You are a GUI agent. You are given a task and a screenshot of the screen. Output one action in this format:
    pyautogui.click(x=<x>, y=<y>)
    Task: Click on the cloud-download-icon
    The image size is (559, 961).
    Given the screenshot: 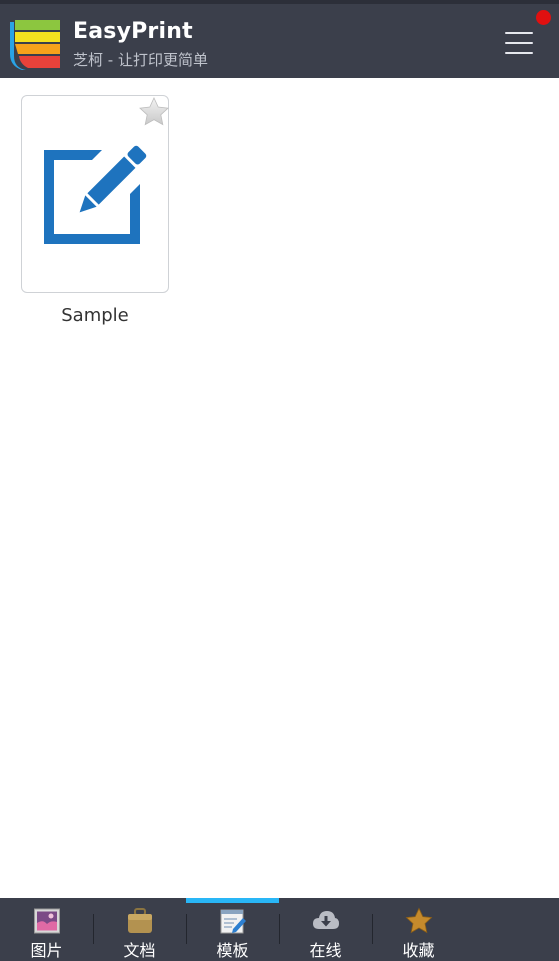 What is the action you would take?
    pyautogui.click(x=325, y=920)
    